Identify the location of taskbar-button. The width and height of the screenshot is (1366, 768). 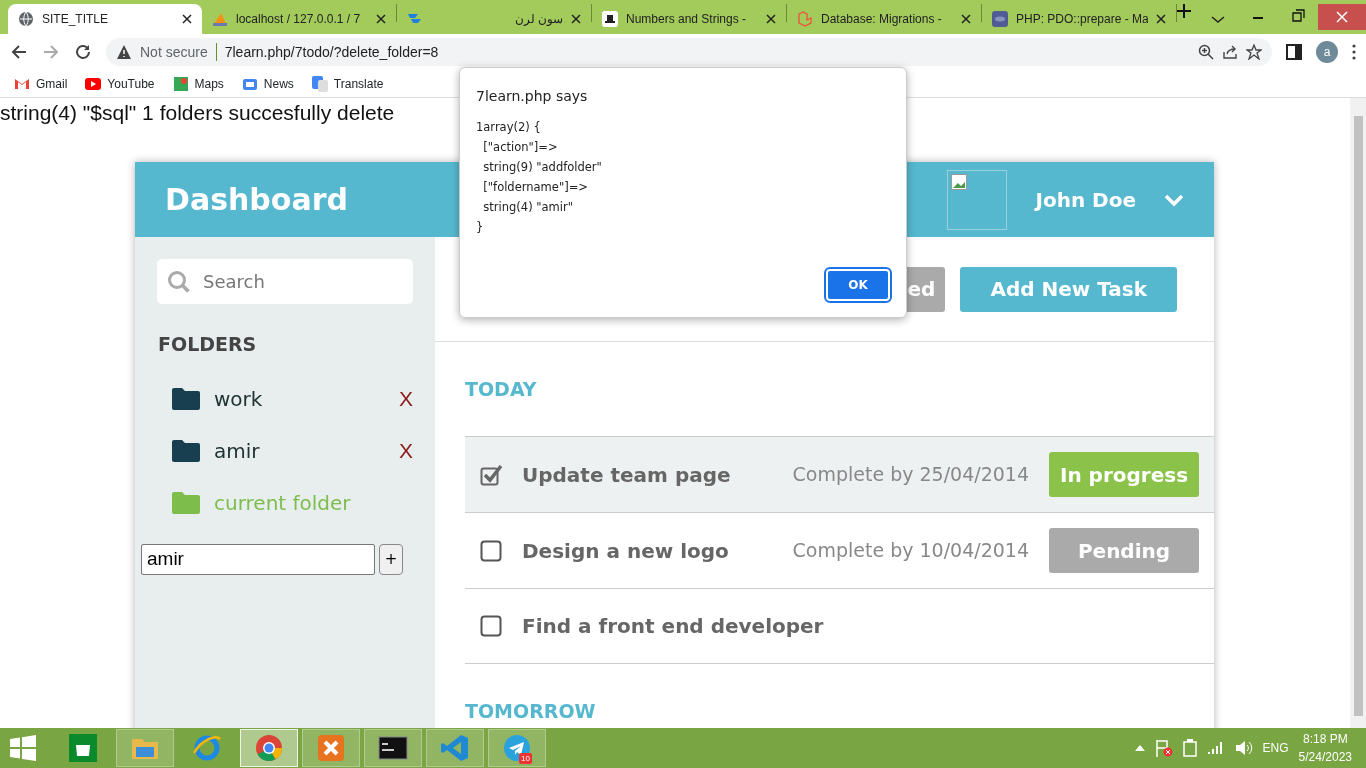
(393, 748).